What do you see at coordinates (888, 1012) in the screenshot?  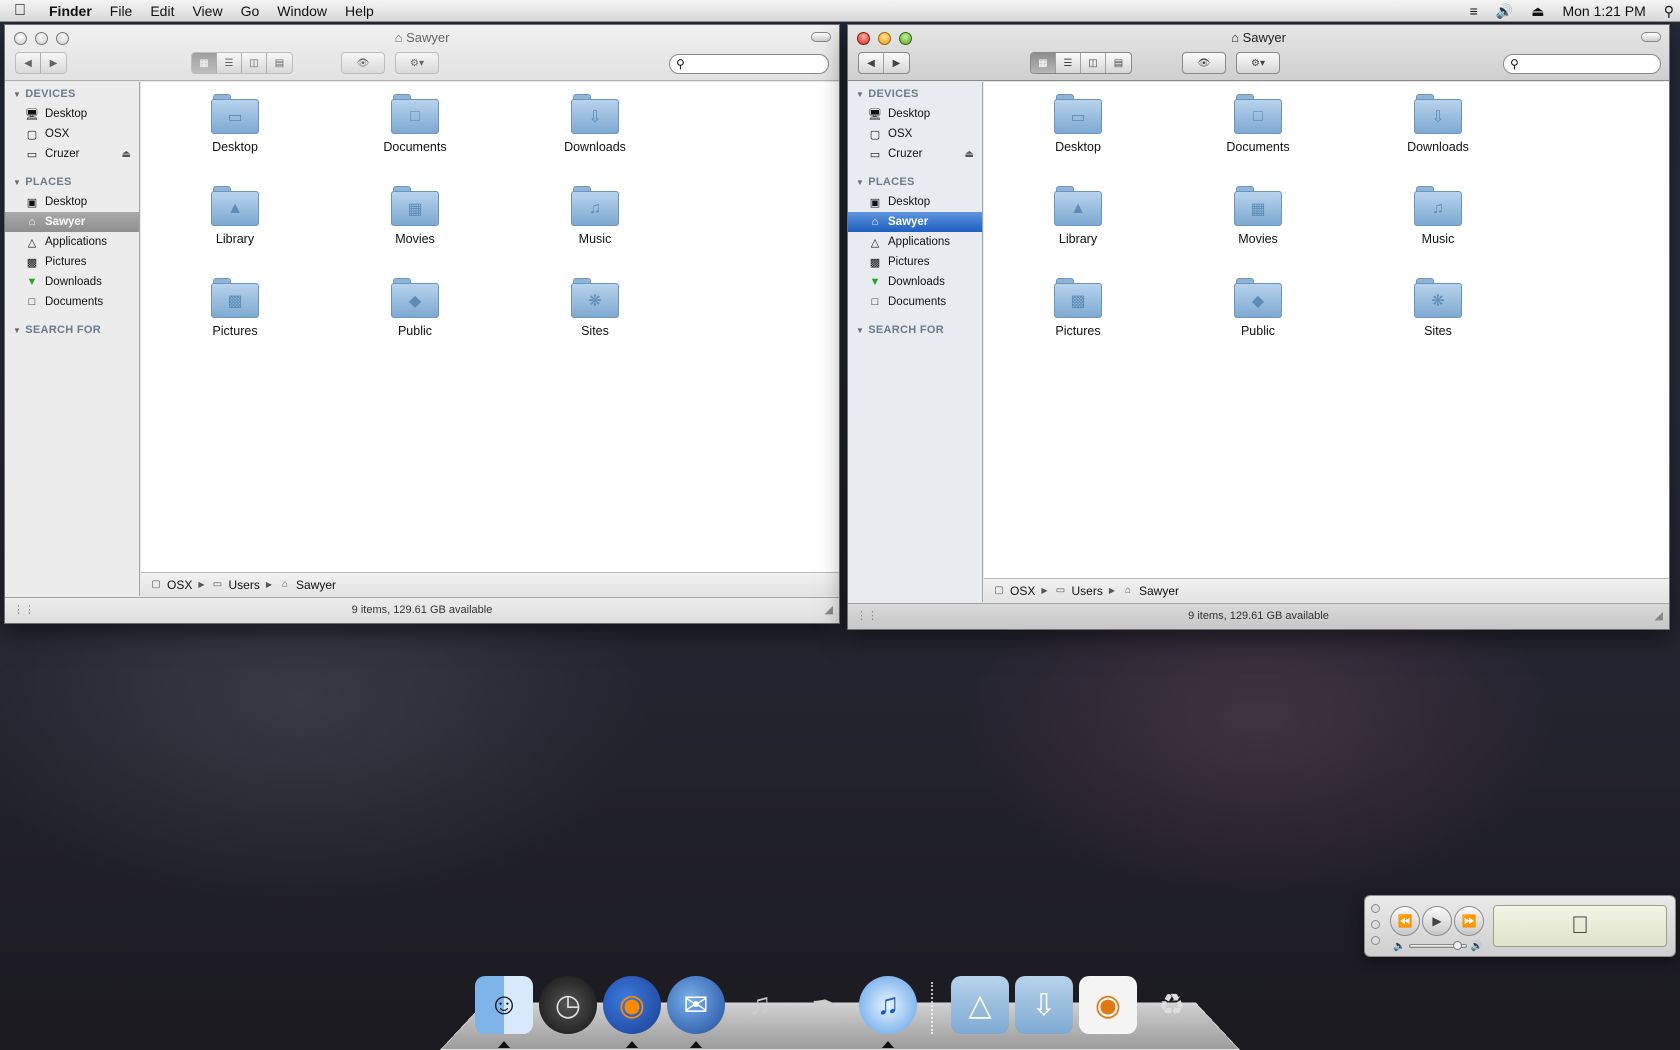 I see `itunes-icon: ♫` at bounding box center [888, 1012].